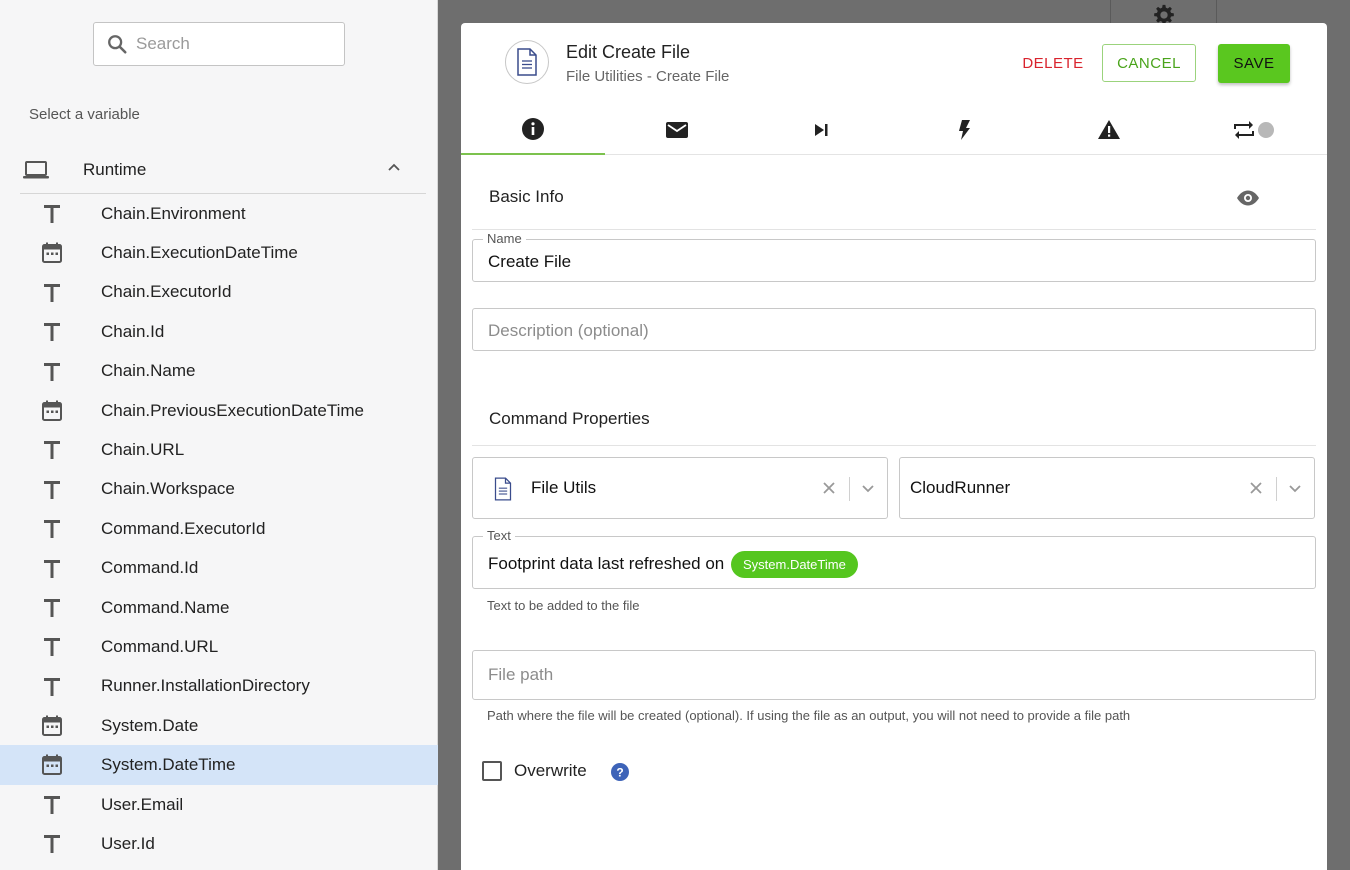  Describe the element at coordinates (219, 449) in the screenshot. I see `variable-item: Chain.URL` at that location.